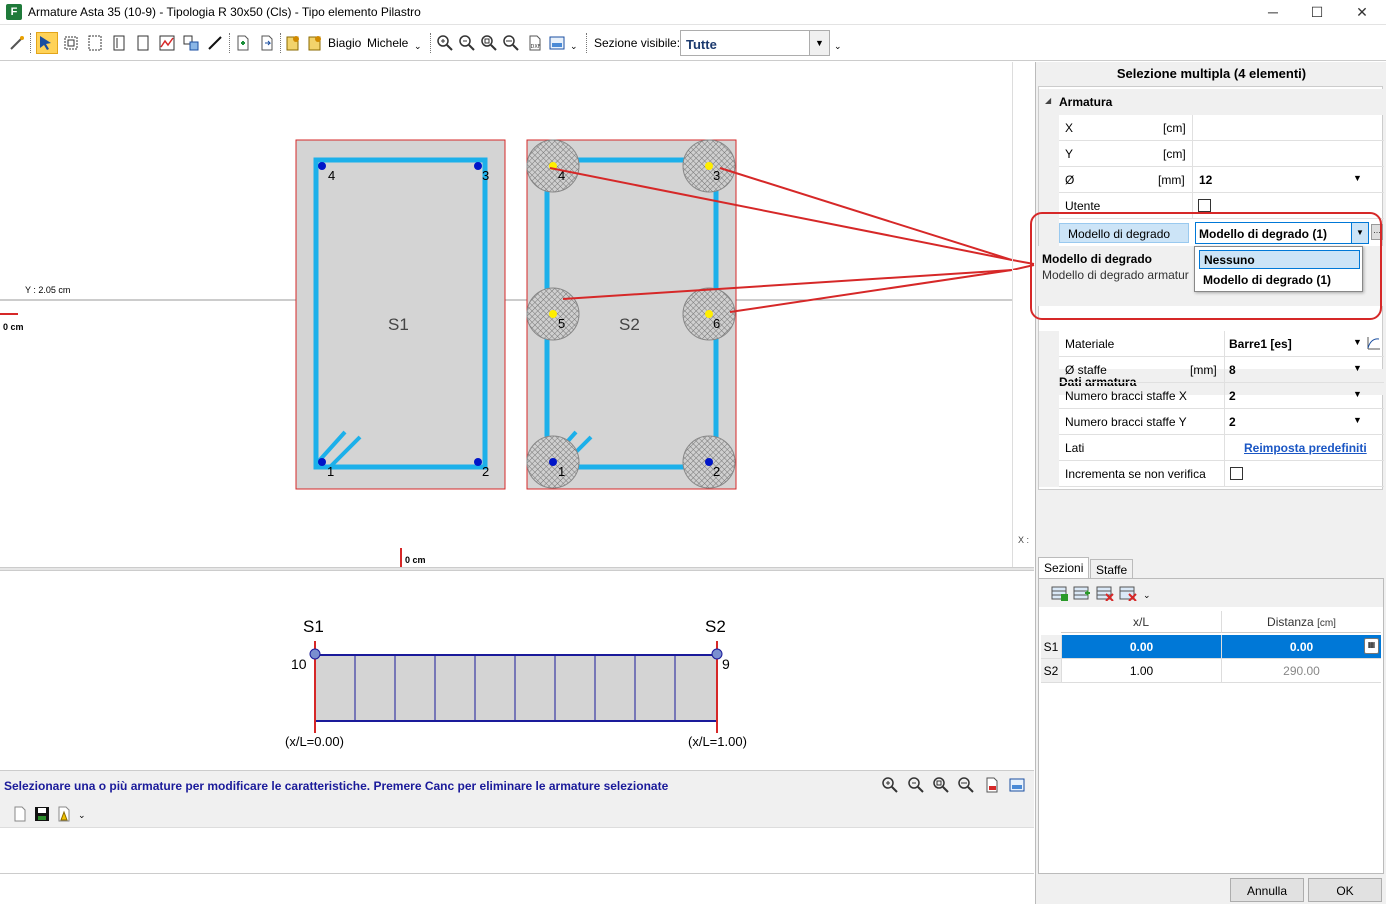 The height and width of the screenshot is (904, 1386). I want to click on property-staffe-value: 8, so click(1232, 370).